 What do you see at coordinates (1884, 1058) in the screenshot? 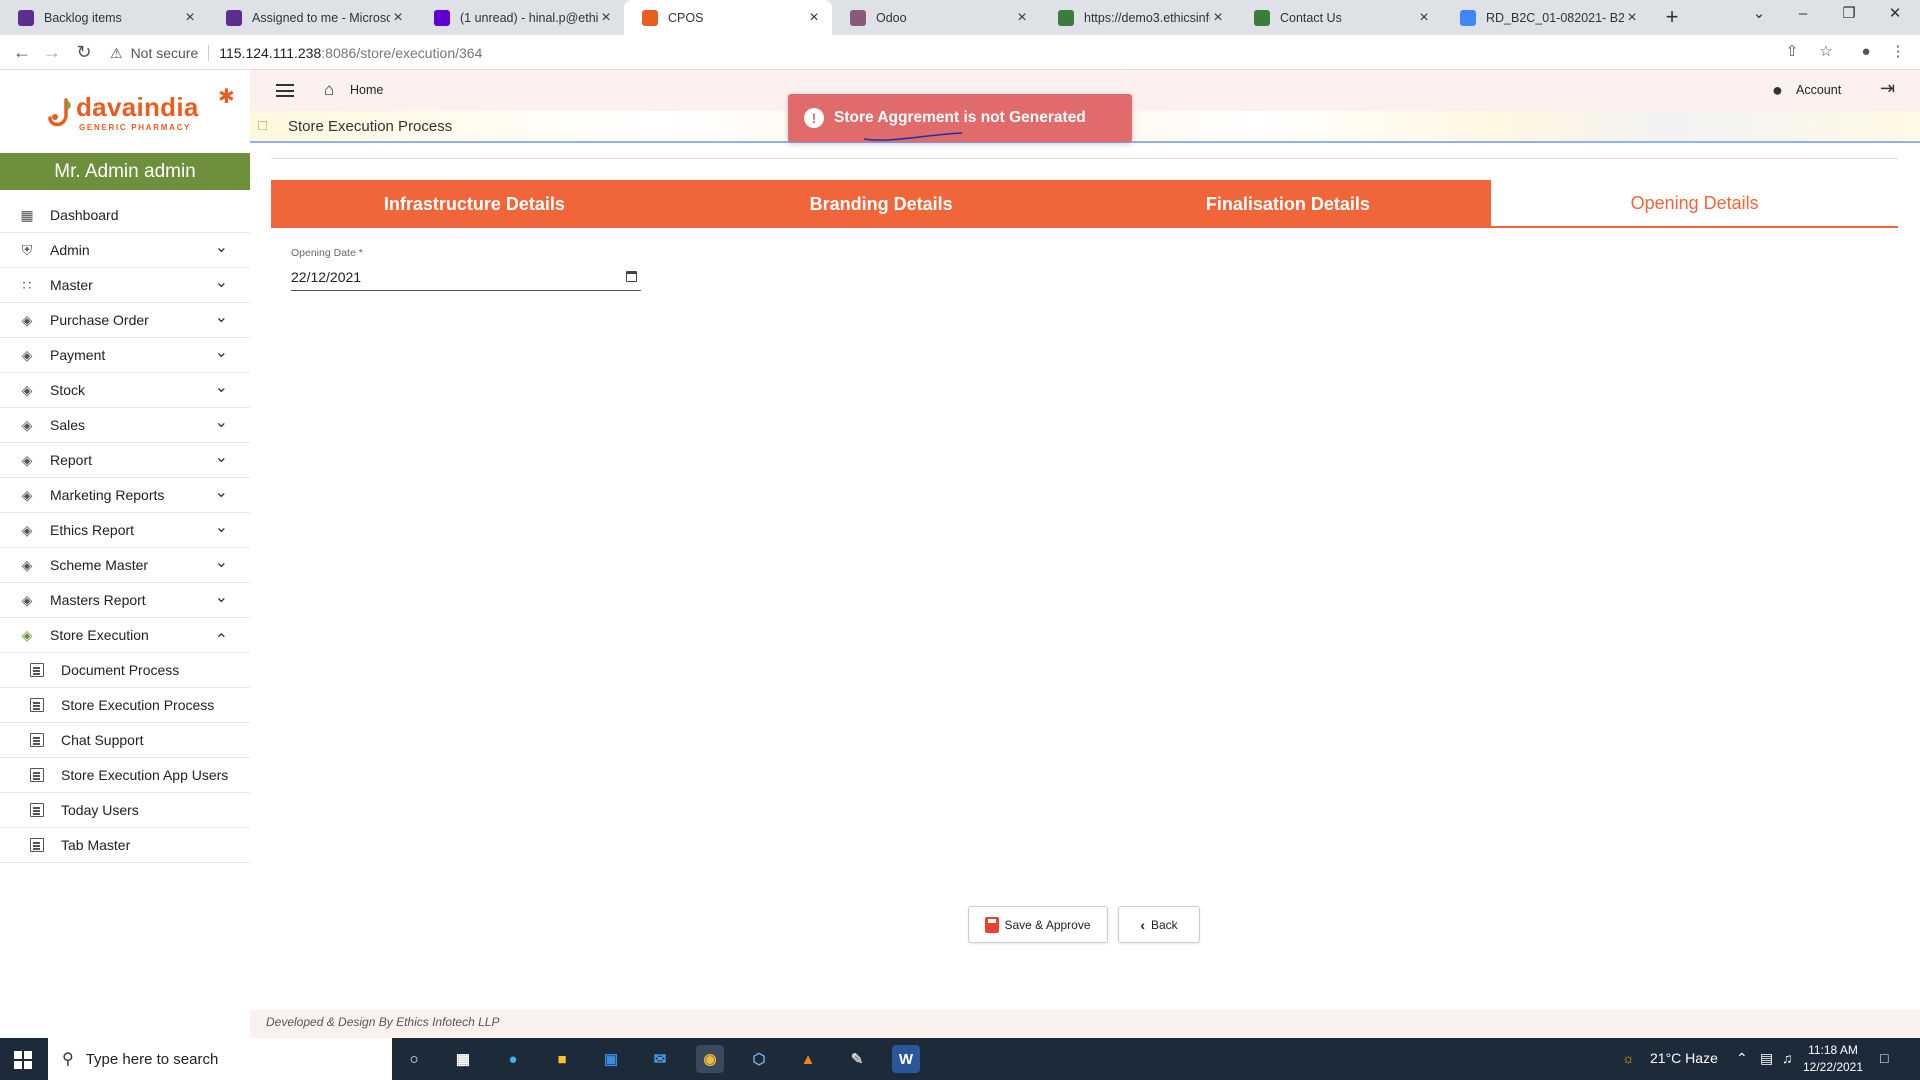
I see `notifications-icon: □` at bounding box center [1884, 1058].